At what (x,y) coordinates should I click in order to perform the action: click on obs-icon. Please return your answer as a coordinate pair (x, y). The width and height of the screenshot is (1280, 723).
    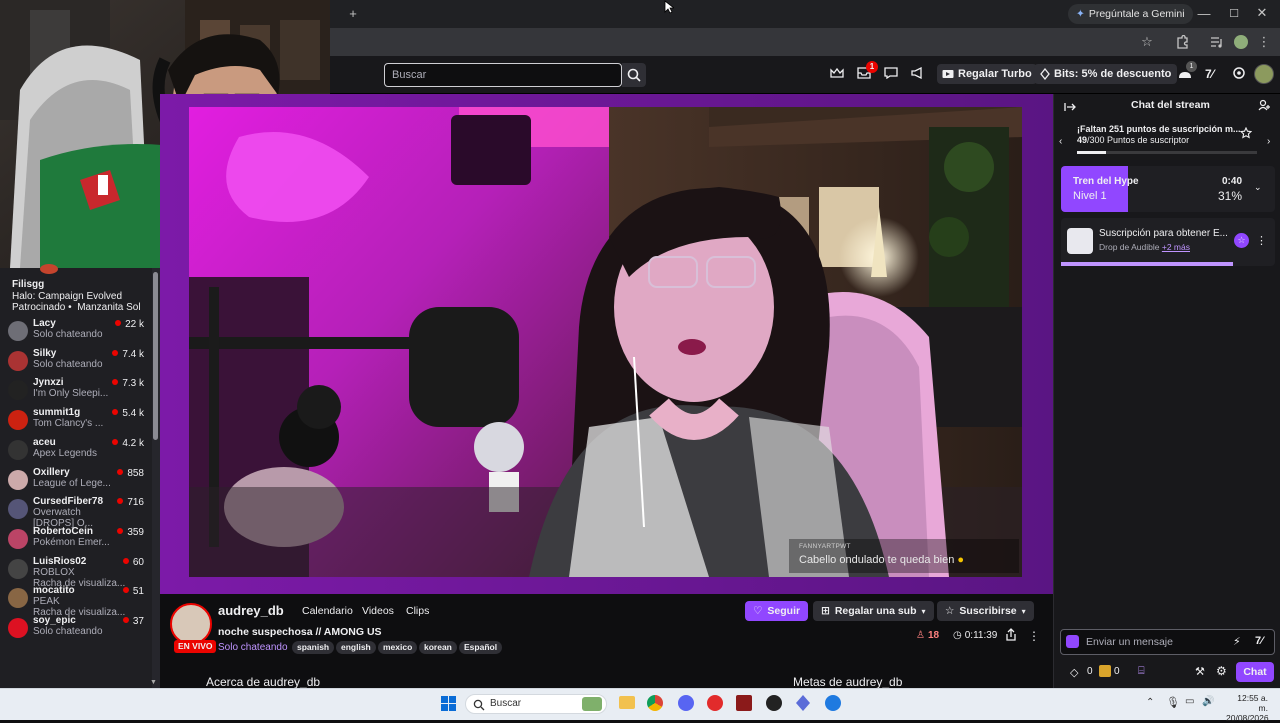
    Looking at the image, I should click on (774, 703).